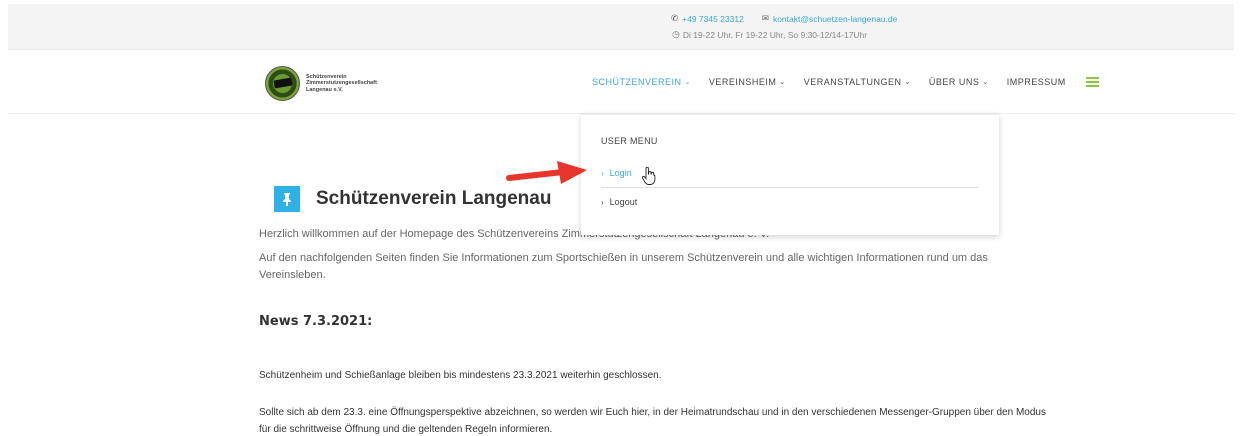 Image resolution: width=1240 pixels, height=436 pixels. I want to click on logo-emblem-icon, so click(282, 83).